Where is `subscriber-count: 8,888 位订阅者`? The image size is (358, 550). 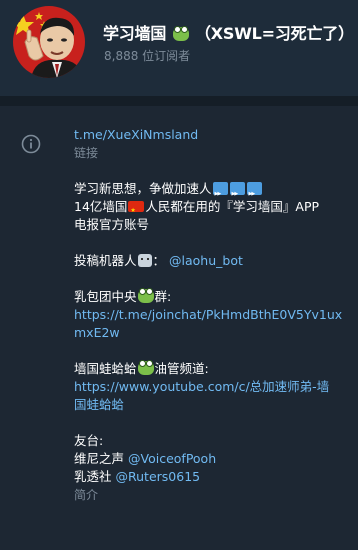 subscriber-count: 8,888 位订阅者 is located at coordinates (147, 56).